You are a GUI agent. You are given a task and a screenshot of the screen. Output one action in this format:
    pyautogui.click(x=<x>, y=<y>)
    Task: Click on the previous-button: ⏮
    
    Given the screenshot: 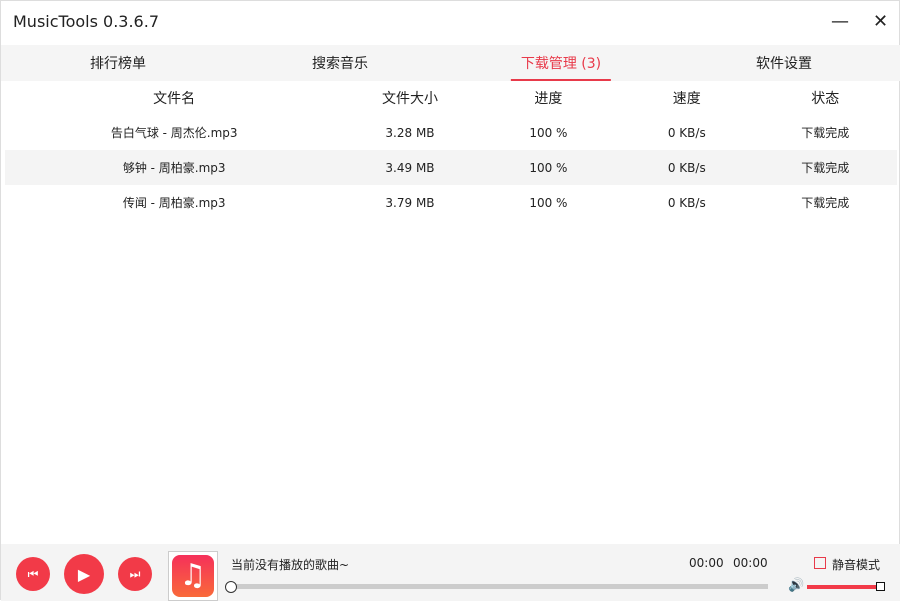 What is the action you would take?
    pyautogui.click(x=33, y=574)
    